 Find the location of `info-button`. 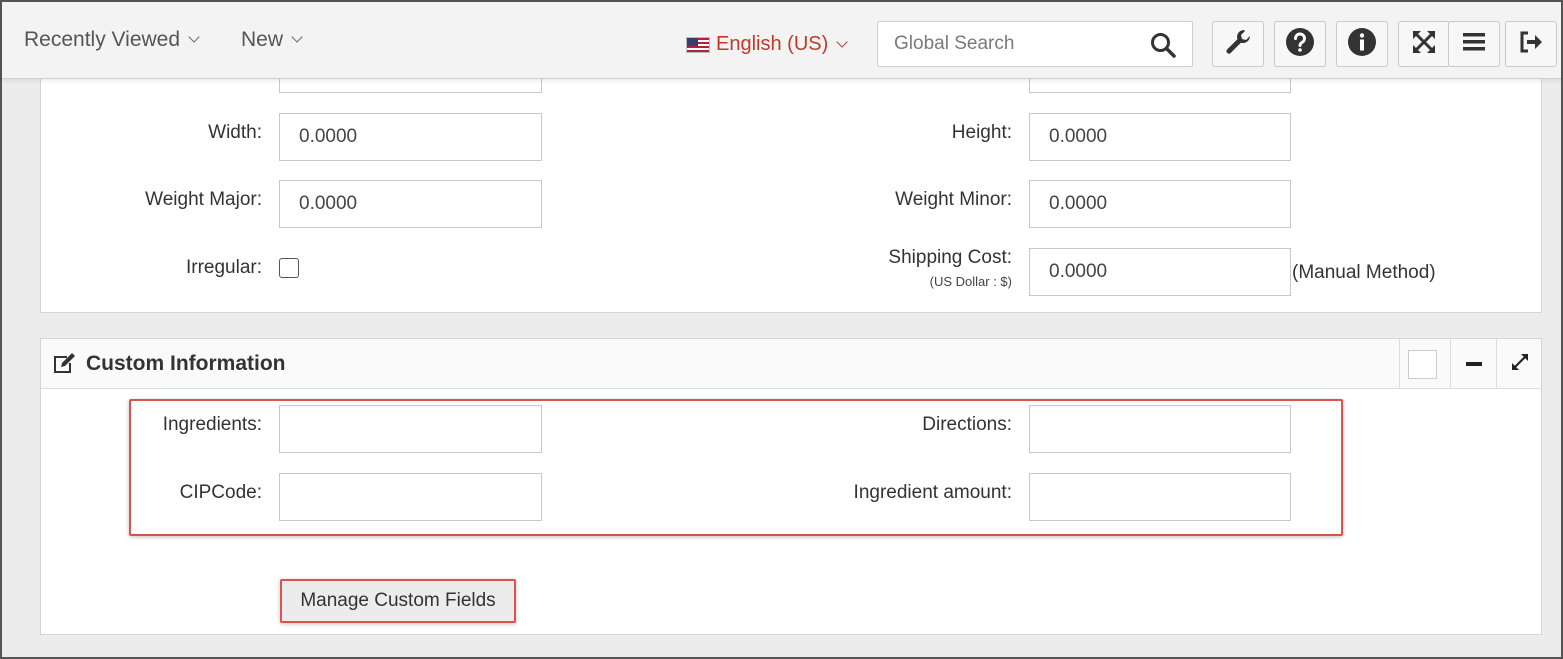

info-button is located at coordinates (1362, 44).